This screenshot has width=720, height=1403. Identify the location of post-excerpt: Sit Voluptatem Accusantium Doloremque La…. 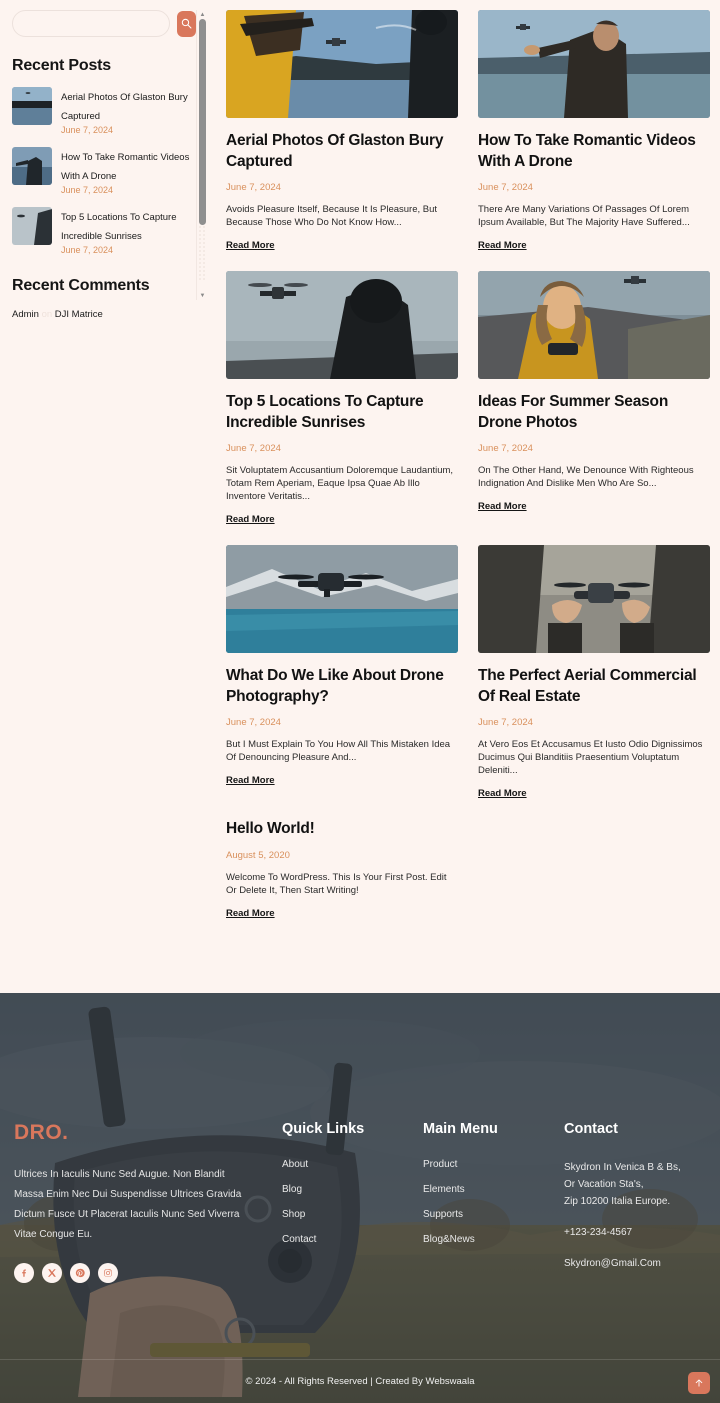
(340, 483).